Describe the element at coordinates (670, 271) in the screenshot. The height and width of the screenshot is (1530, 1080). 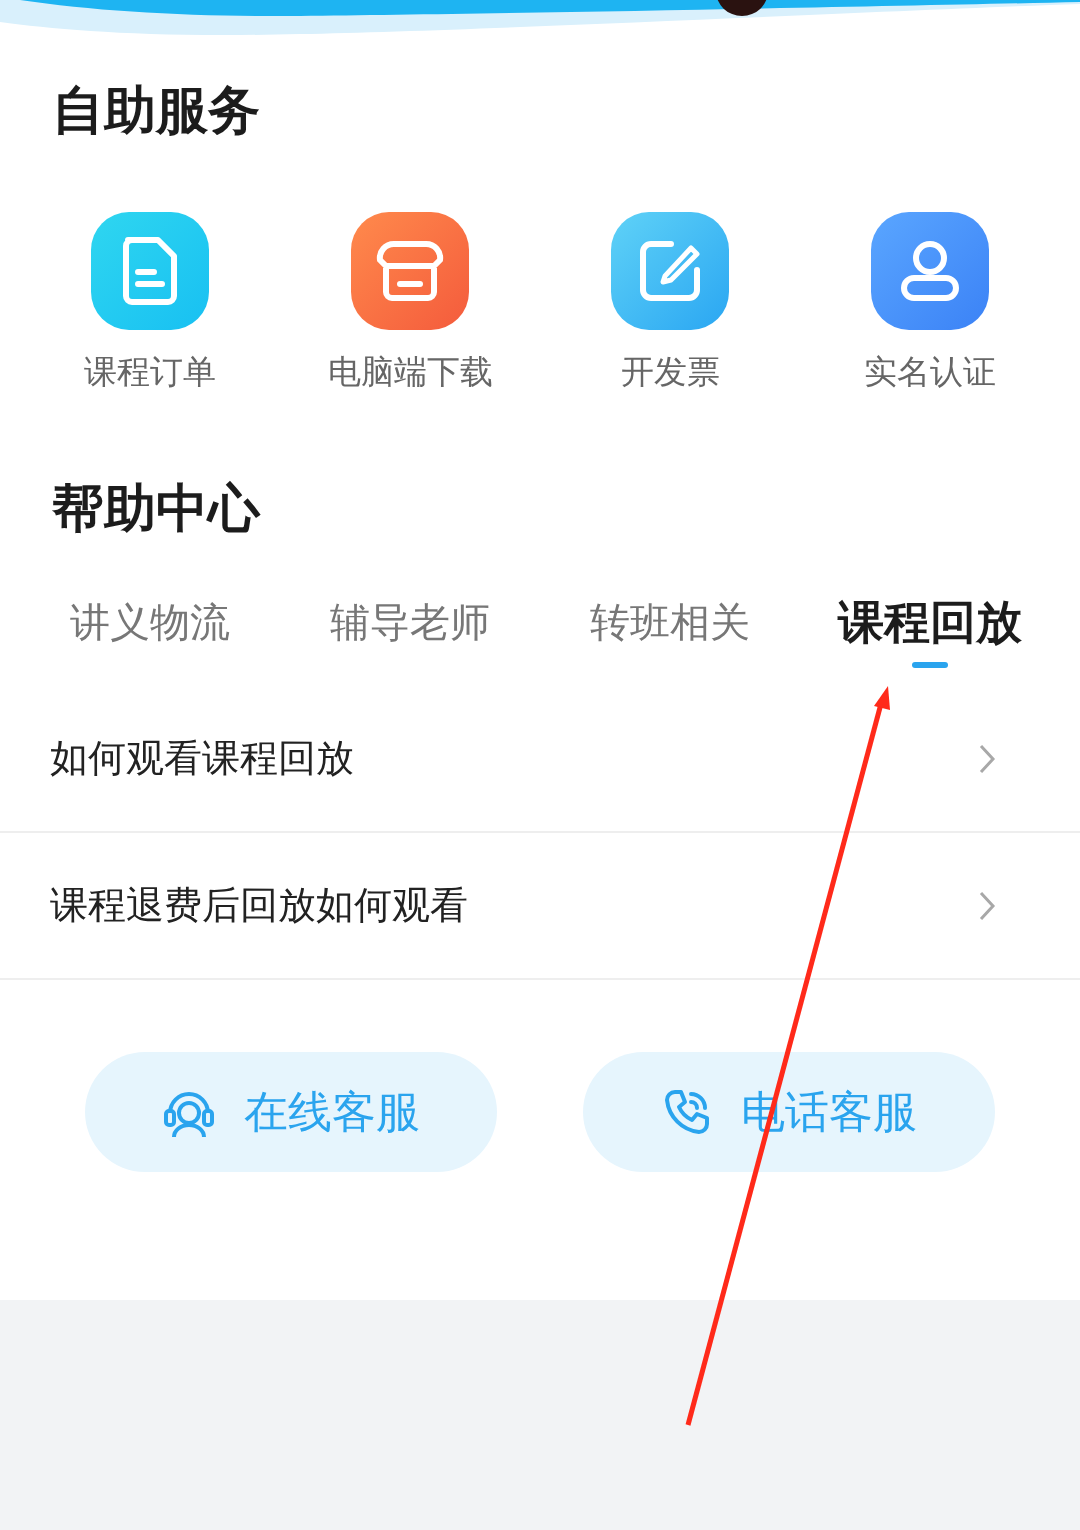
I see `edit-icon` at that location.